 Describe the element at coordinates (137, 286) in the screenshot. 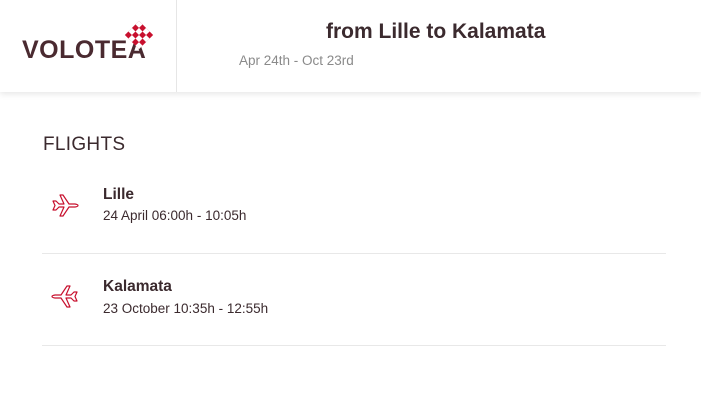

I see `flight-city: Kalamata` at that location.